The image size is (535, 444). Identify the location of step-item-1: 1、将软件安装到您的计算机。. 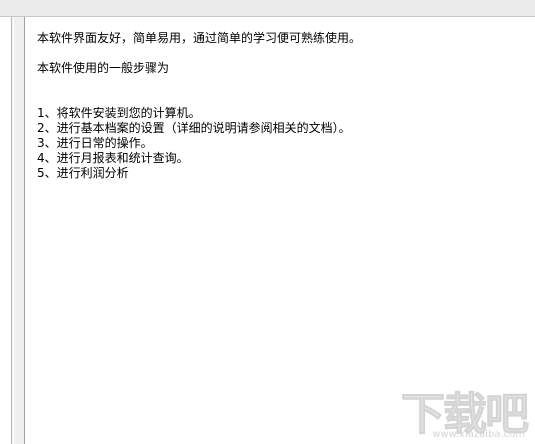
(119, 113).